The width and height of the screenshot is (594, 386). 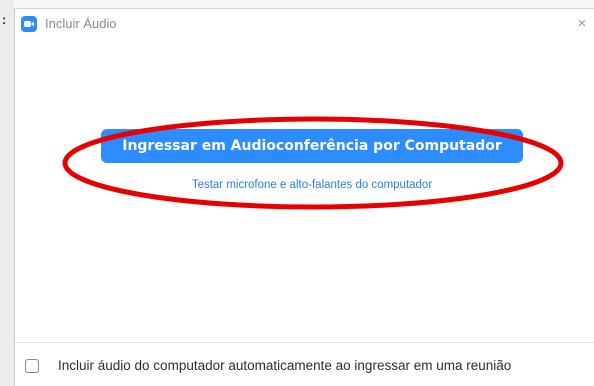 What do you see at coordinates (81, 23) in the screenshot?
I see `window-title: Incluir Áudio` at bounding box center [81, 23].